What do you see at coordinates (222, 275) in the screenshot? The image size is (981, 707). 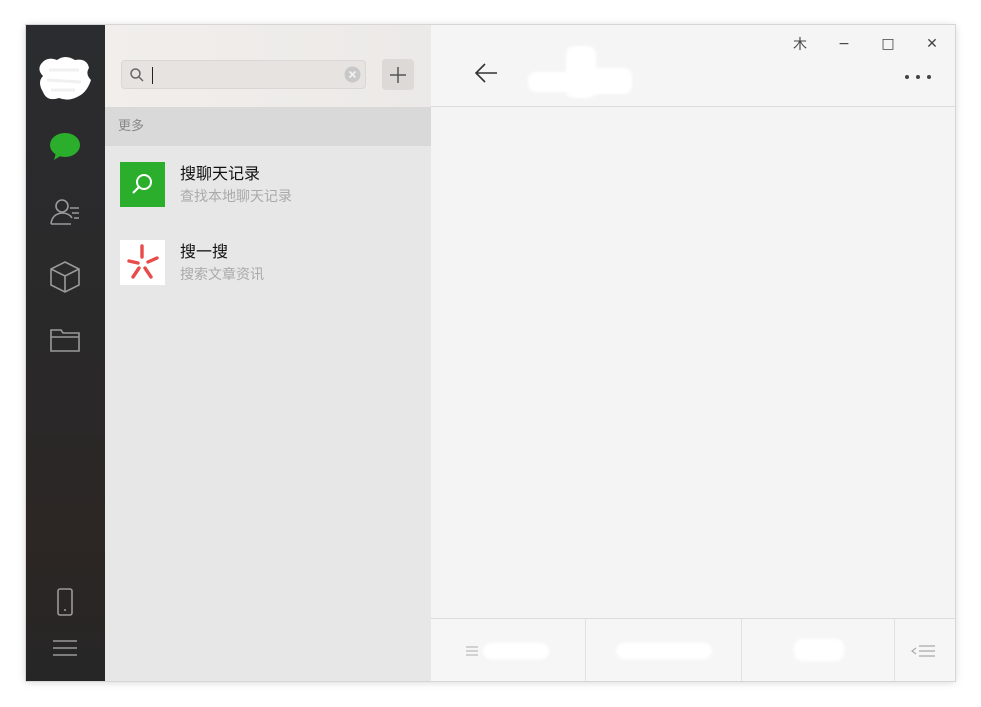 I see `result-subtitle: 搜索文章资讯` at bounding box center [222, 275].